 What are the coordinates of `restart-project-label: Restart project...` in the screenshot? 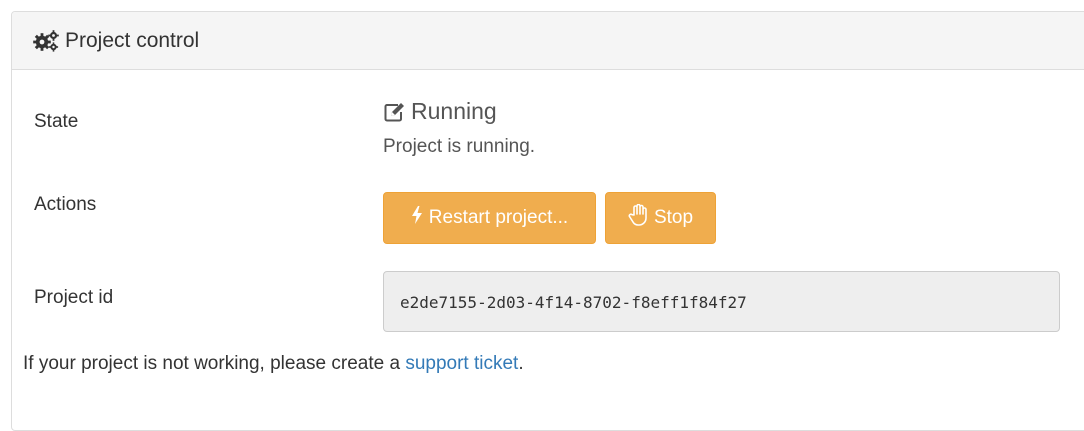 It's located at (498, 217).